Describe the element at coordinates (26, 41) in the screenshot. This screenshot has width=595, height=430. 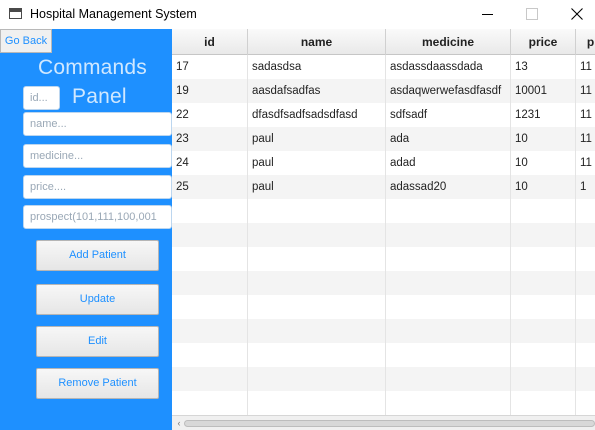
I see `go-back-button: Go Back` at that location.